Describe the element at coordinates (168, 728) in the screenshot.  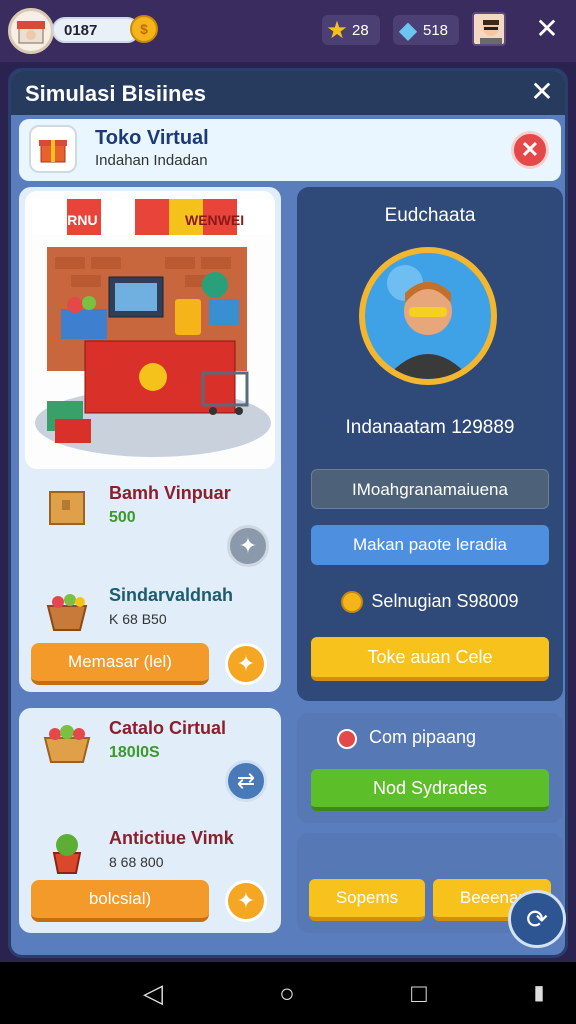
I see `item-name: Catalo Cirtual` at that location.